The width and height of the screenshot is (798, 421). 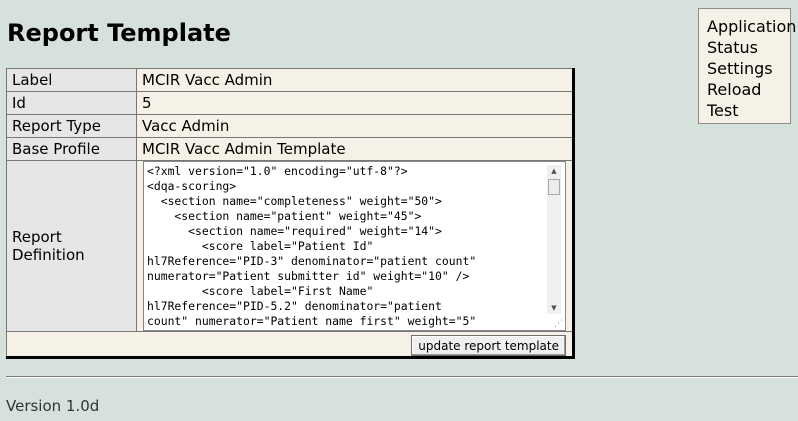 What do you see at coordinates (355, 103) in the screenshot?
I see `id-value: 5` at bounding box center [355, 103].